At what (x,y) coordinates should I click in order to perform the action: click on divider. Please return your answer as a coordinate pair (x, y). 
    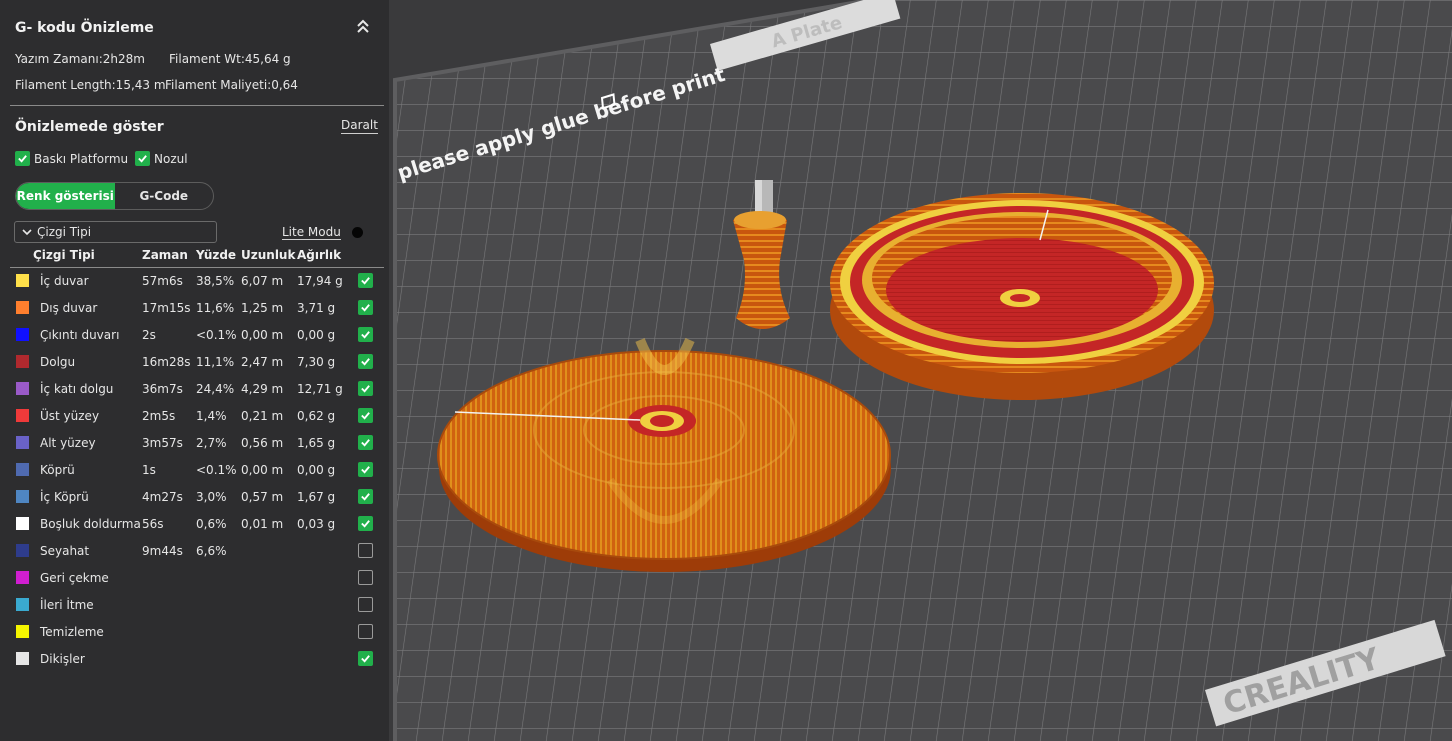
    Looking at the image, I should click on (197, 105).